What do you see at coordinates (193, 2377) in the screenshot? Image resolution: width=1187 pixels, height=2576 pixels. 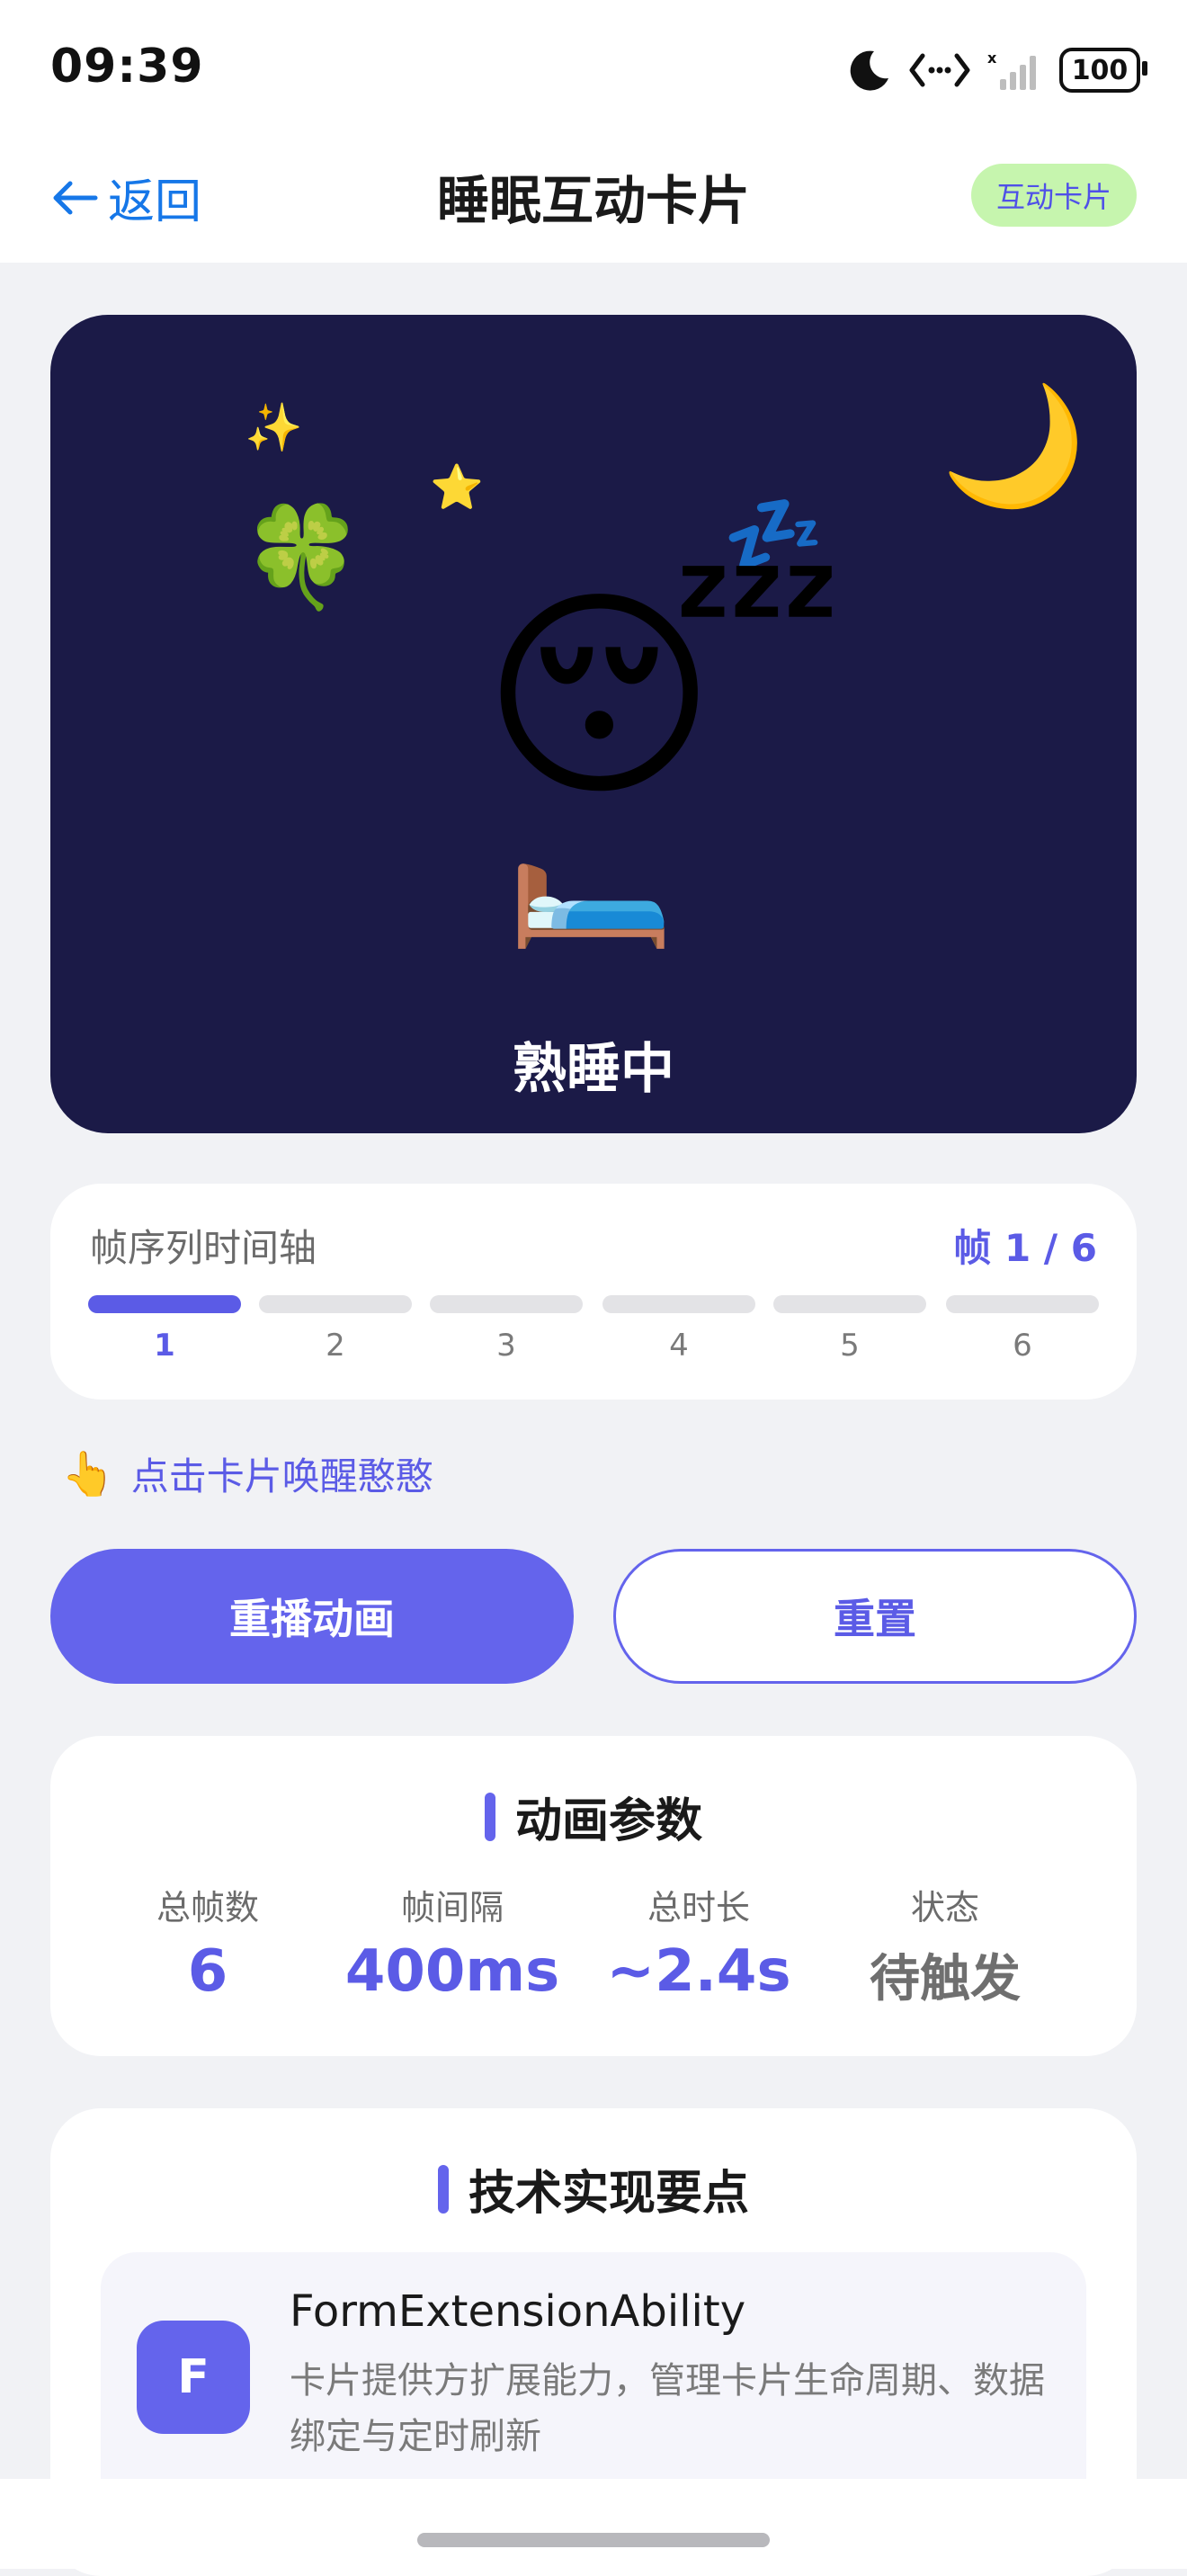 I see `letter-f-icon: F` at bounding box center [193, 2377].